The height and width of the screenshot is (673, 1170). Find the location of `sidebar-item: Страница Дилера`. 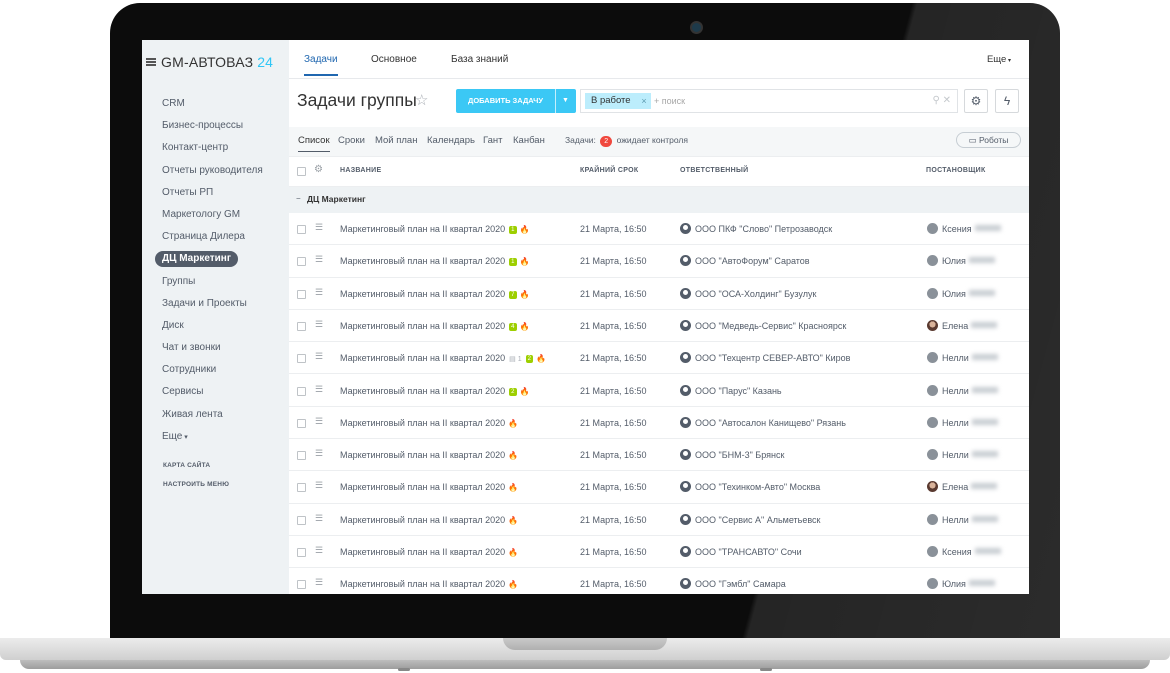

sidebar-item: Страница Дилера is located at coordinates (215, 237).